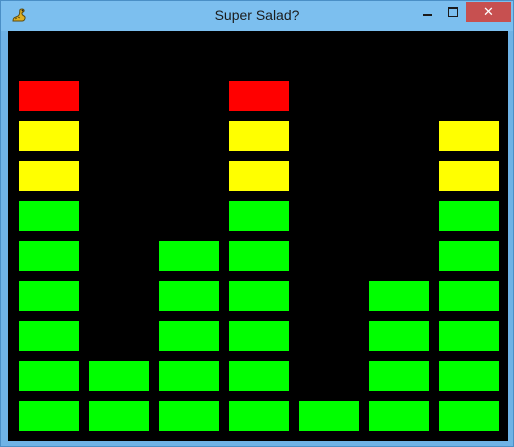  I want to click on block-col1-row1, so click(49, 416).